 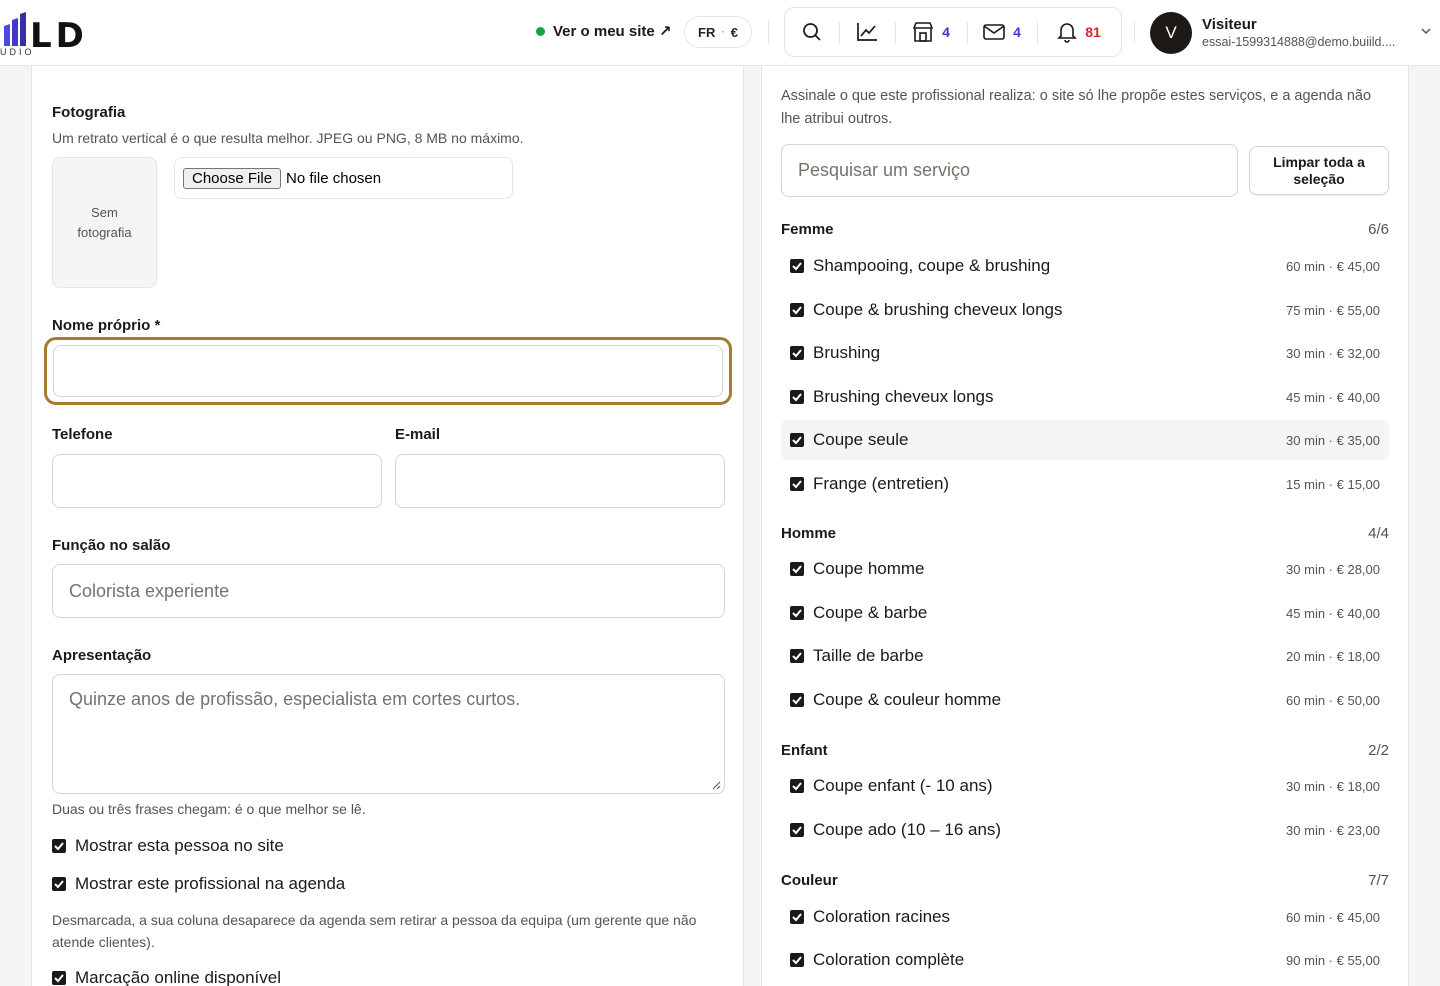 I want to click on service-item: Brushing 30 min · € 32,00, so click(x=1085, y=353).